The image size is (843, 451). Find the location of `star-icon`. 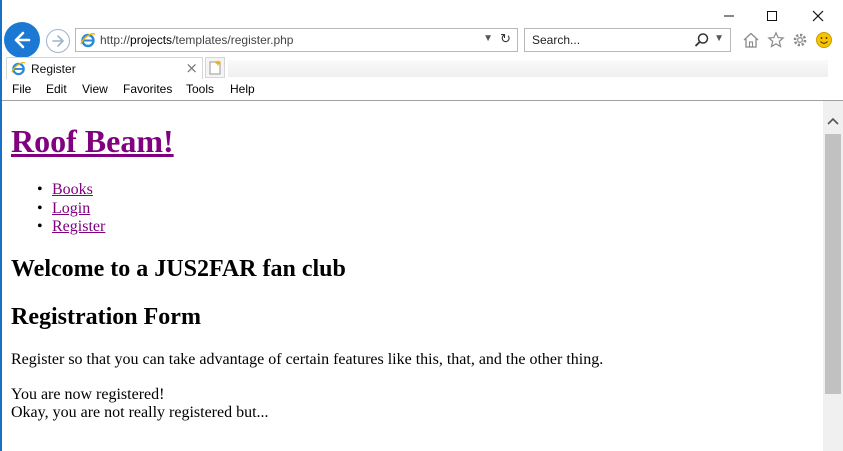

star-icon is located at coordinates (776, 39).